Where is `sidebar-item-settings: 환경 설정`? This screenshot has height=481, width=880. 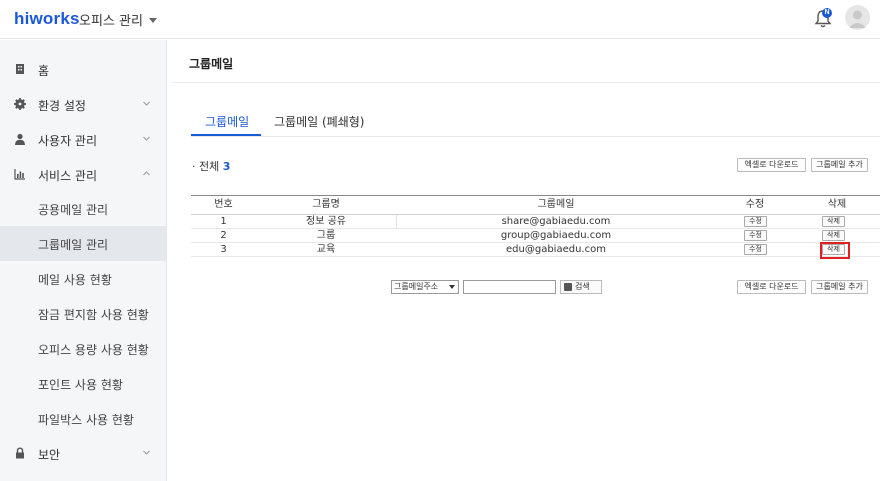
sidebar-item-settings: 환경 설정 is located at coordinates (83, 104).